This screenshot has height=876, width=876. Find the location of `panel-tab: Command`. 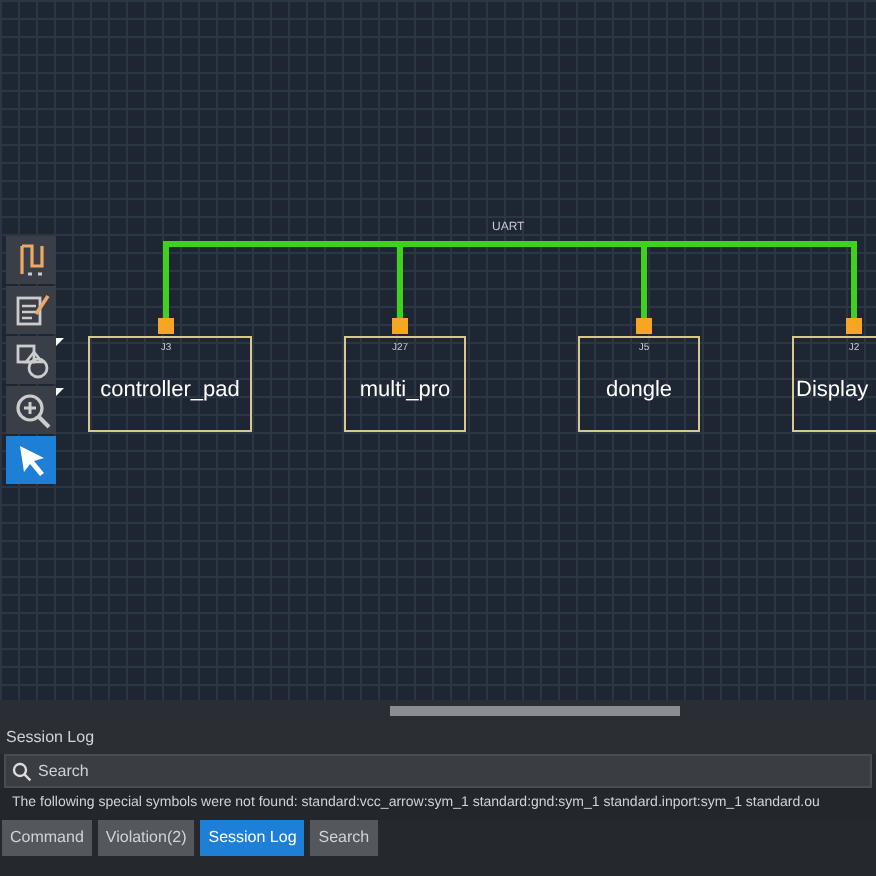

panel-tab: Command is located at coordinates (47, 838).